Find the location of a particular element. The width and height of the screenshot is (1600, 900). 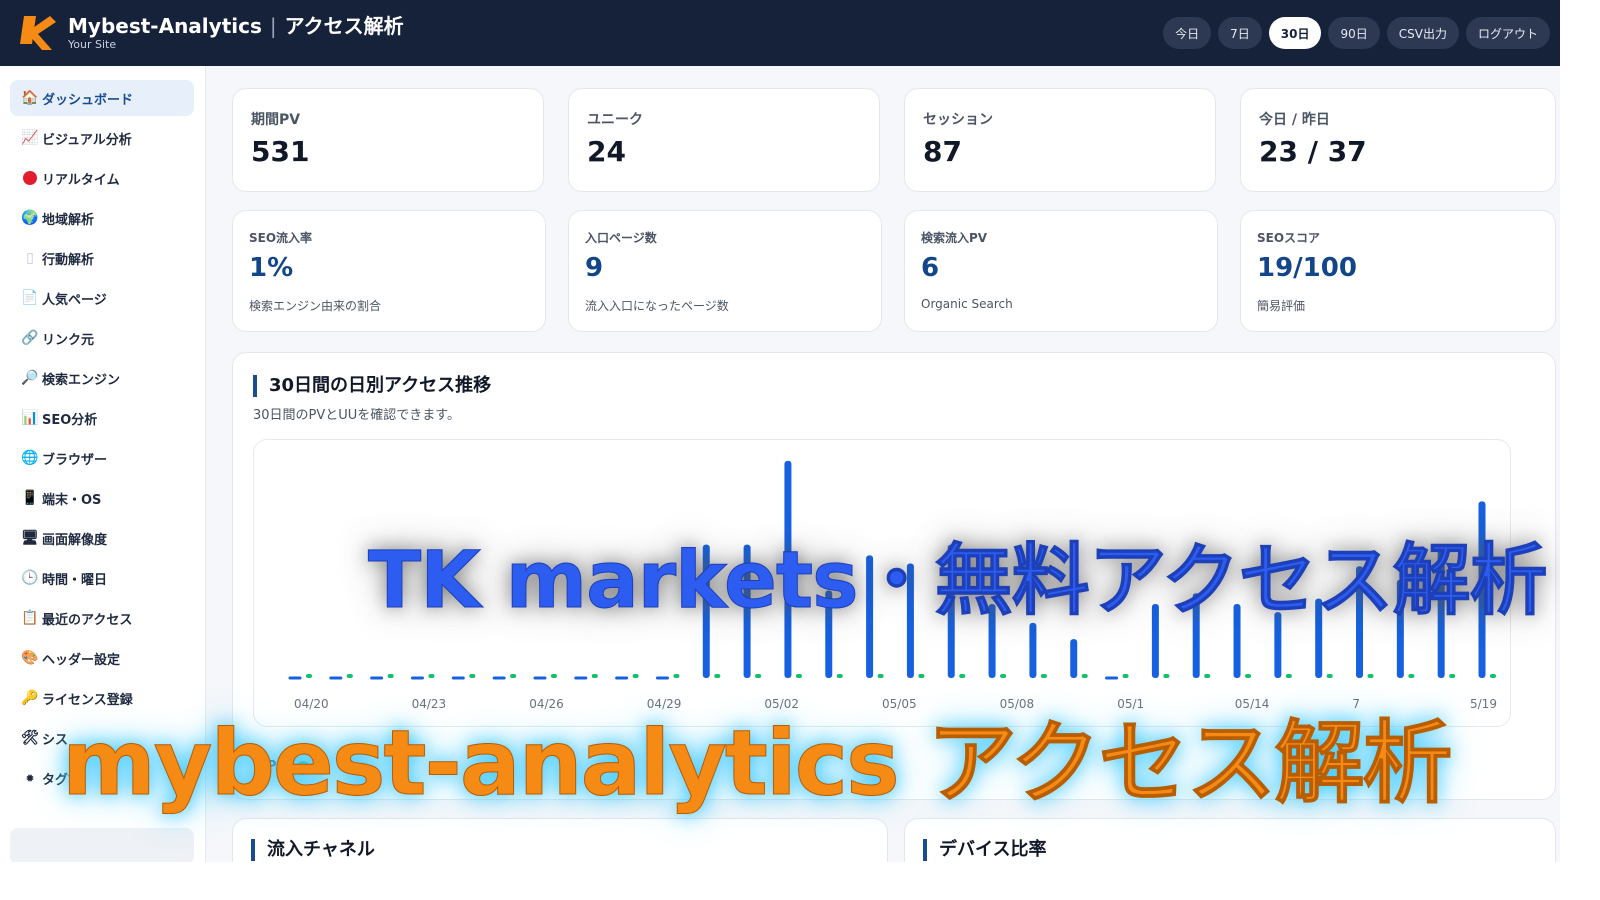

card-value: 9 is located at coordinates (594, 268).